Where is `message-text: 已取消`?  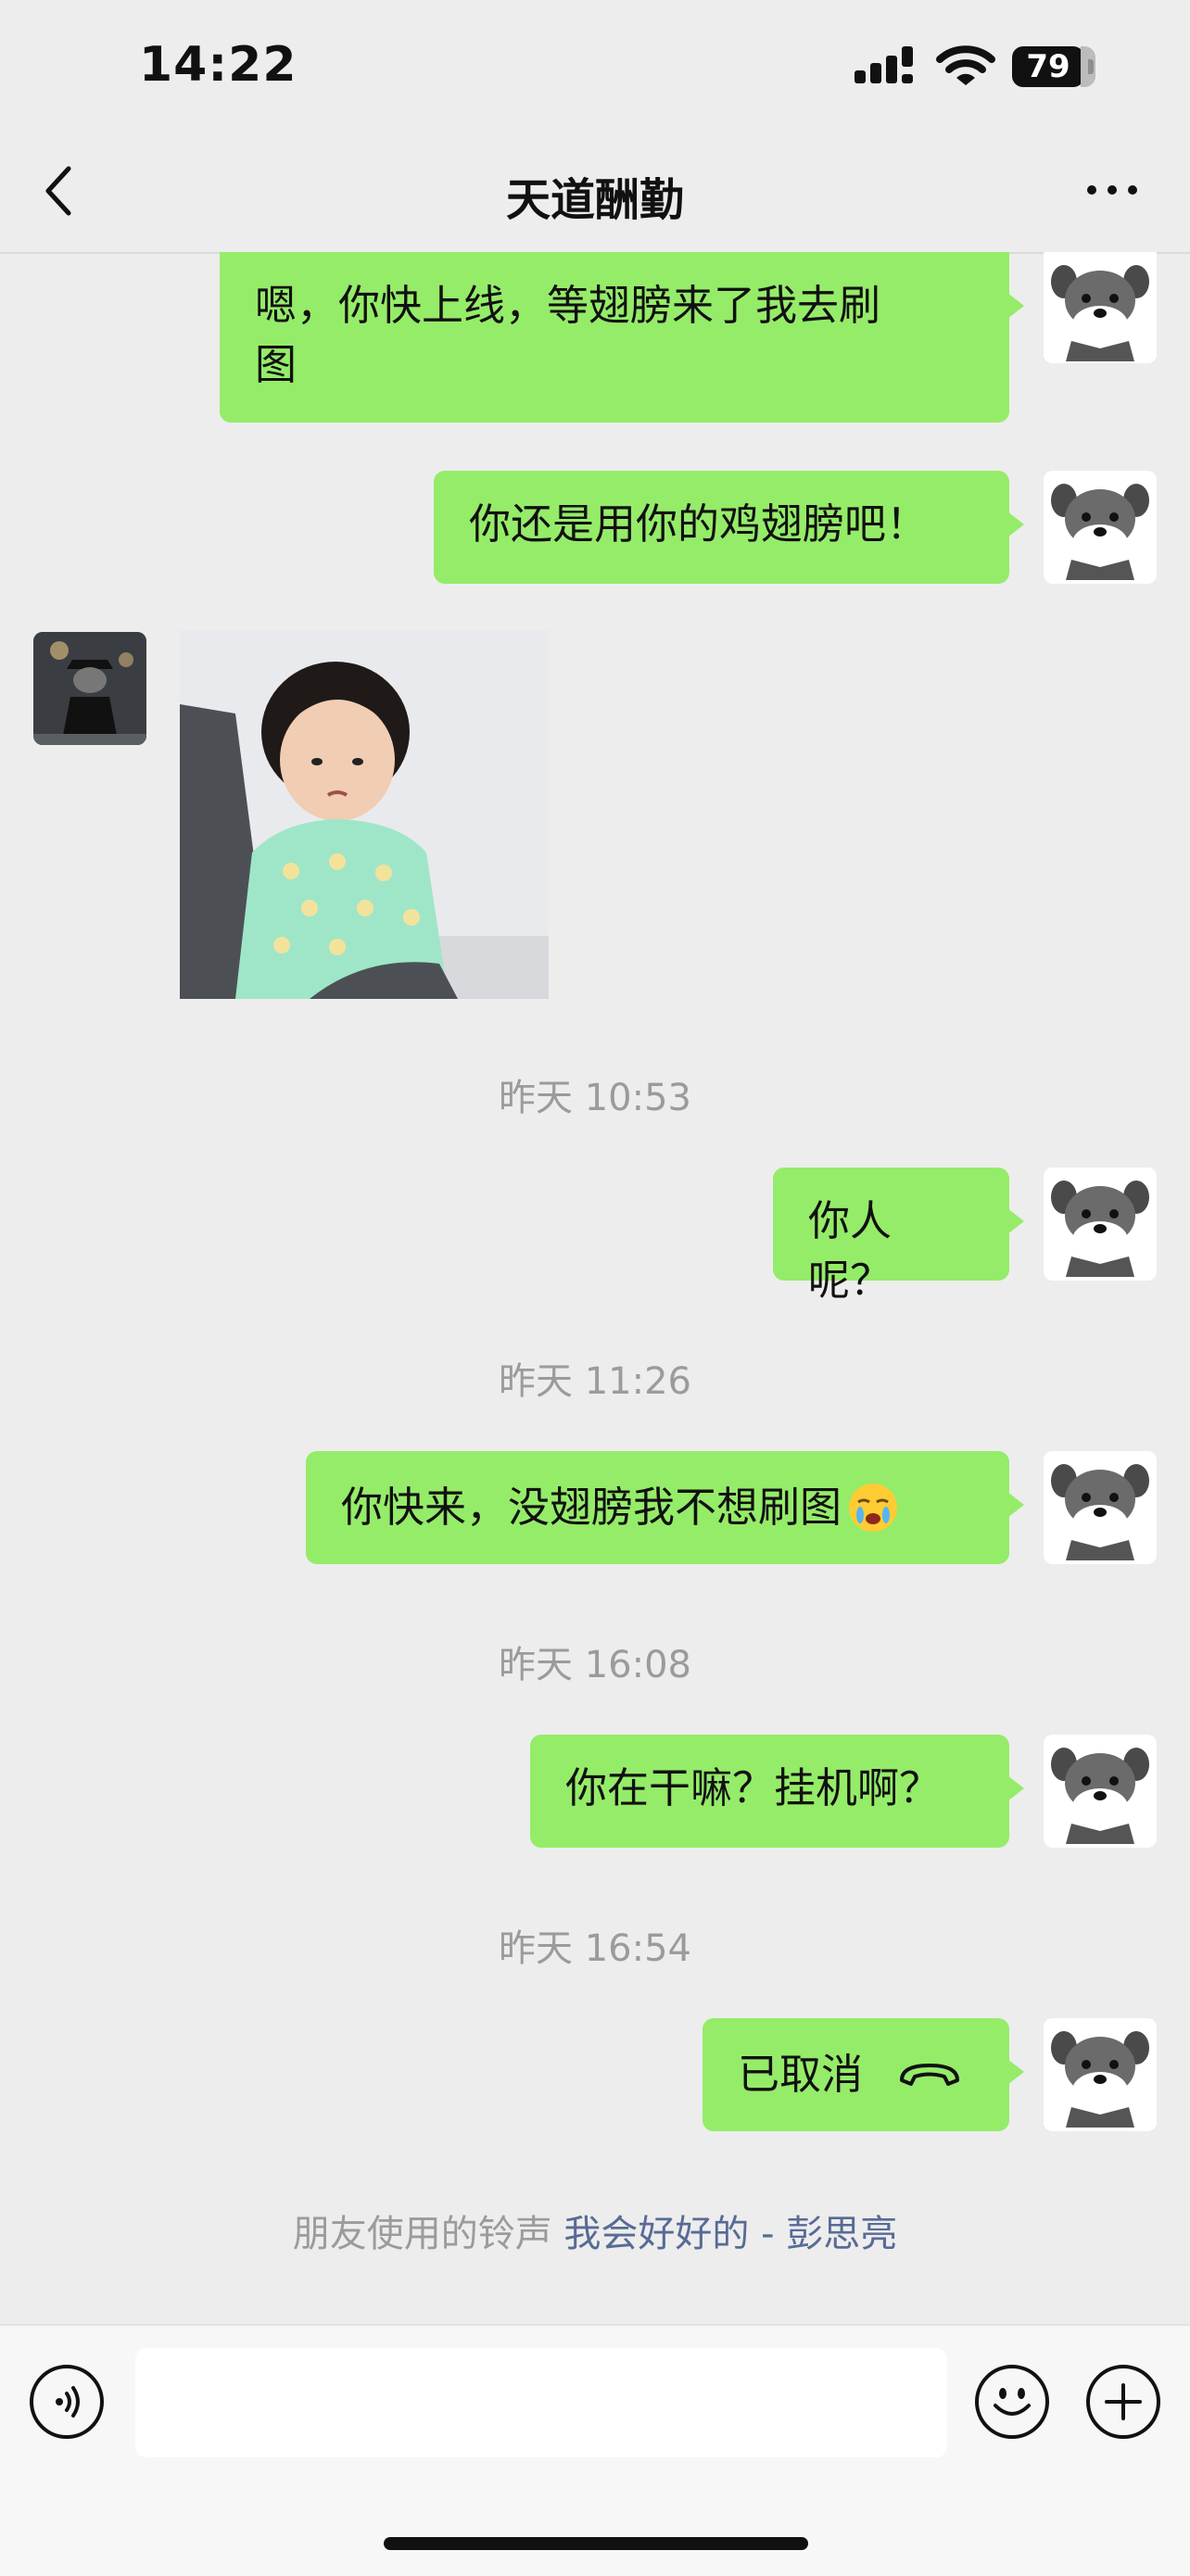 message-text: 已取消 is located at coordinates (801, 2074).